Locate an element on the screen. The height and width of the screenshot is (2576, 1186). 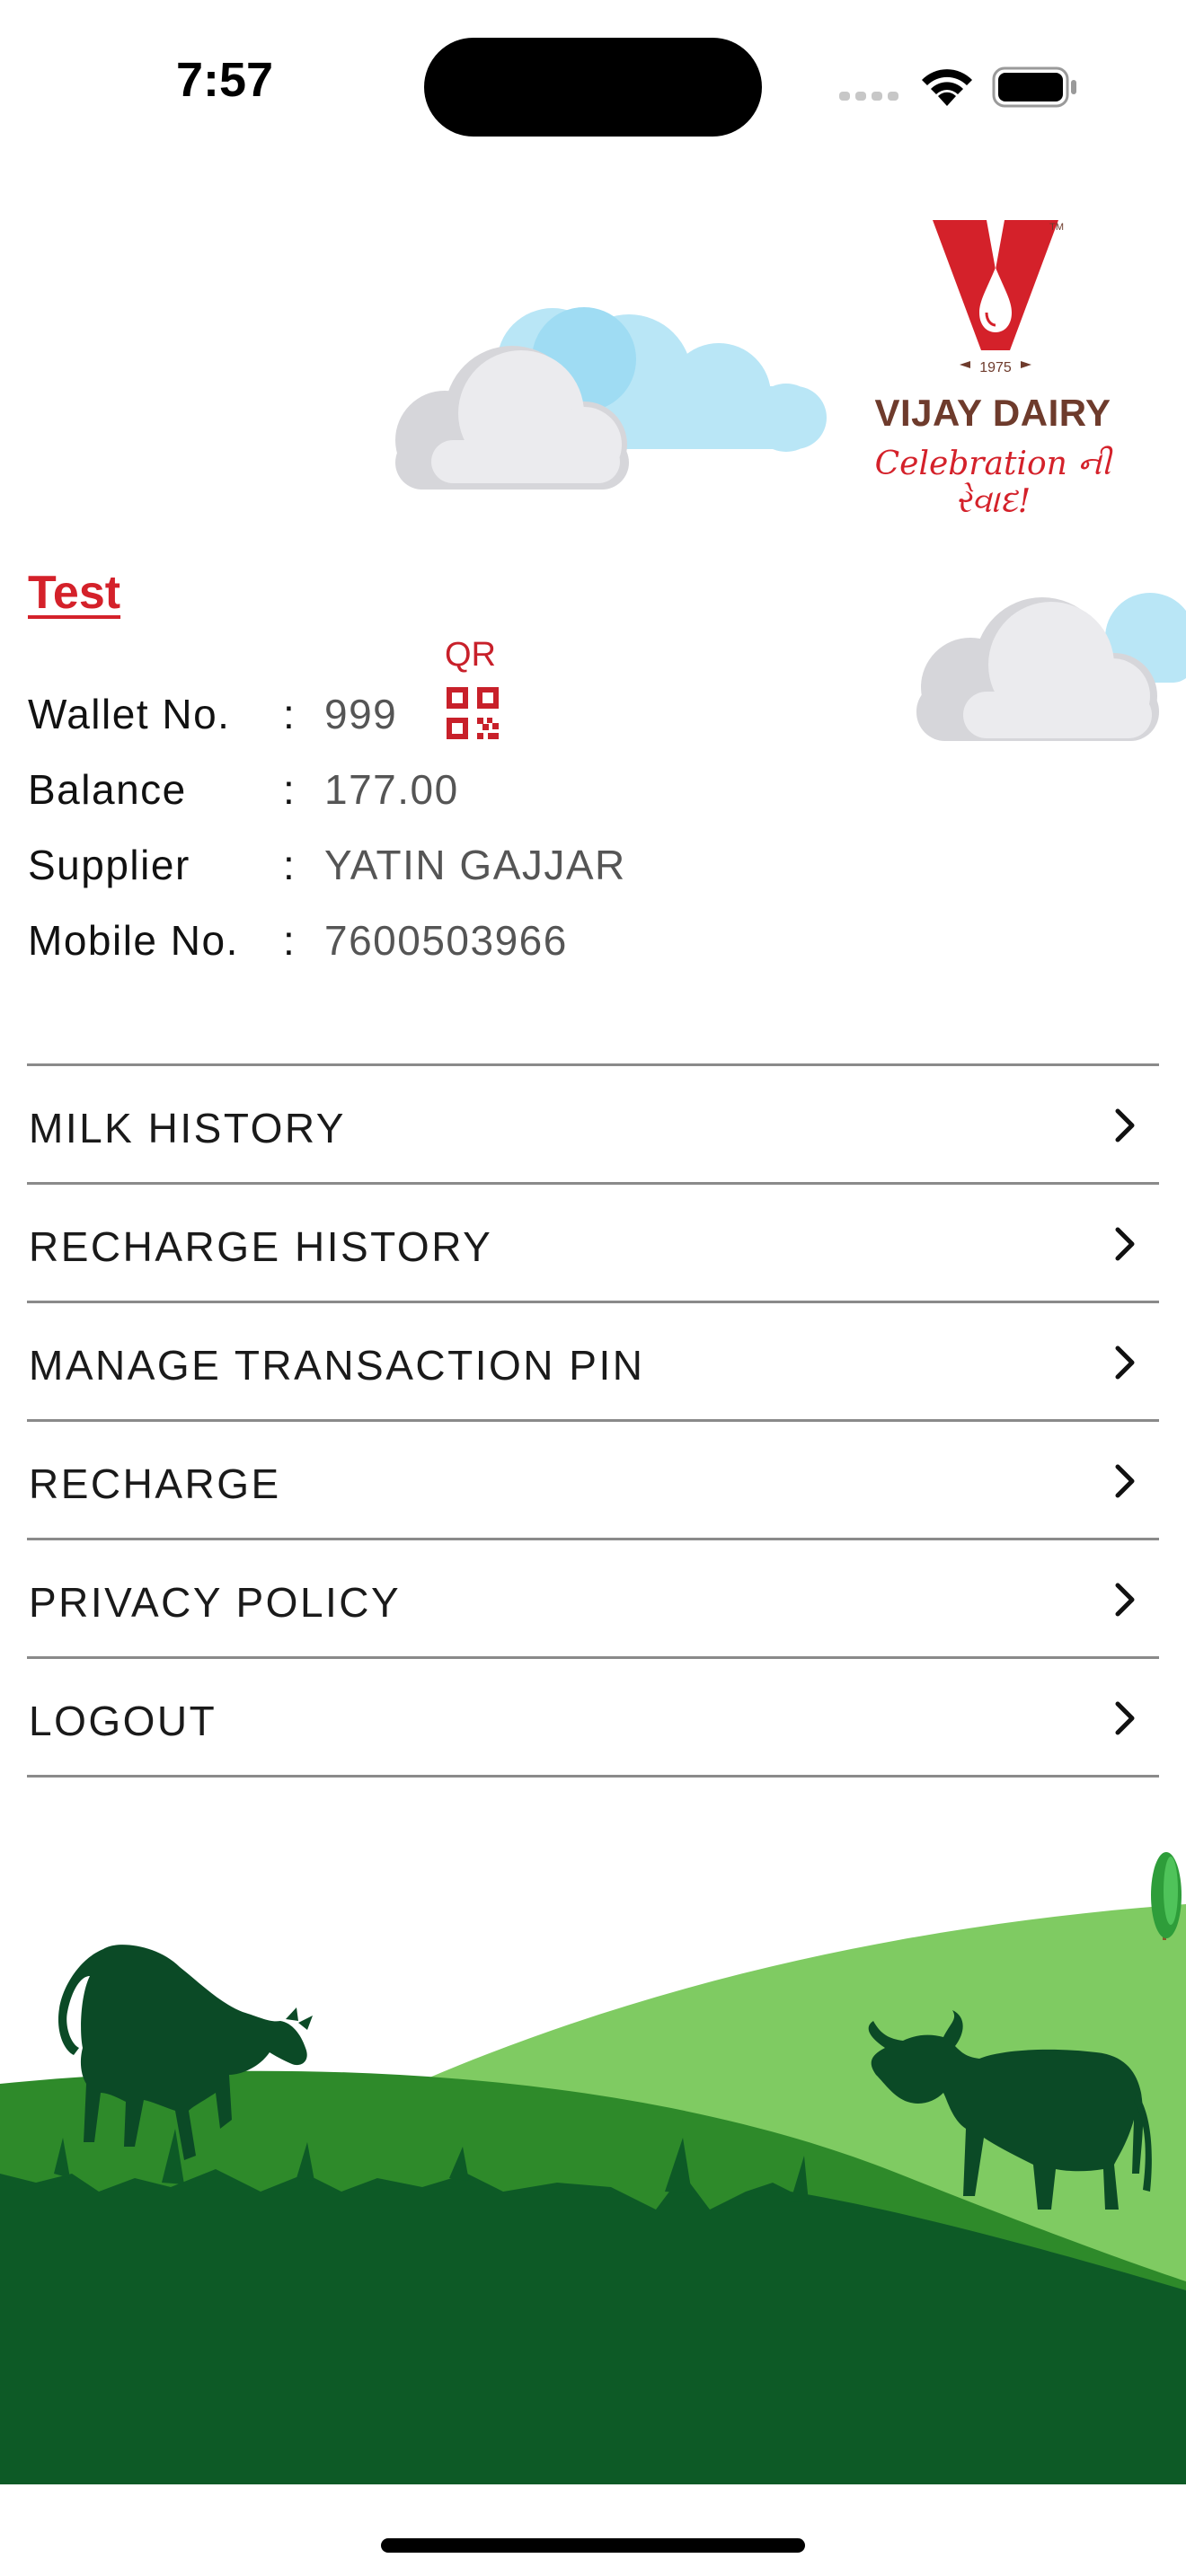
wifi-icon is located at coordinates (947, 87).